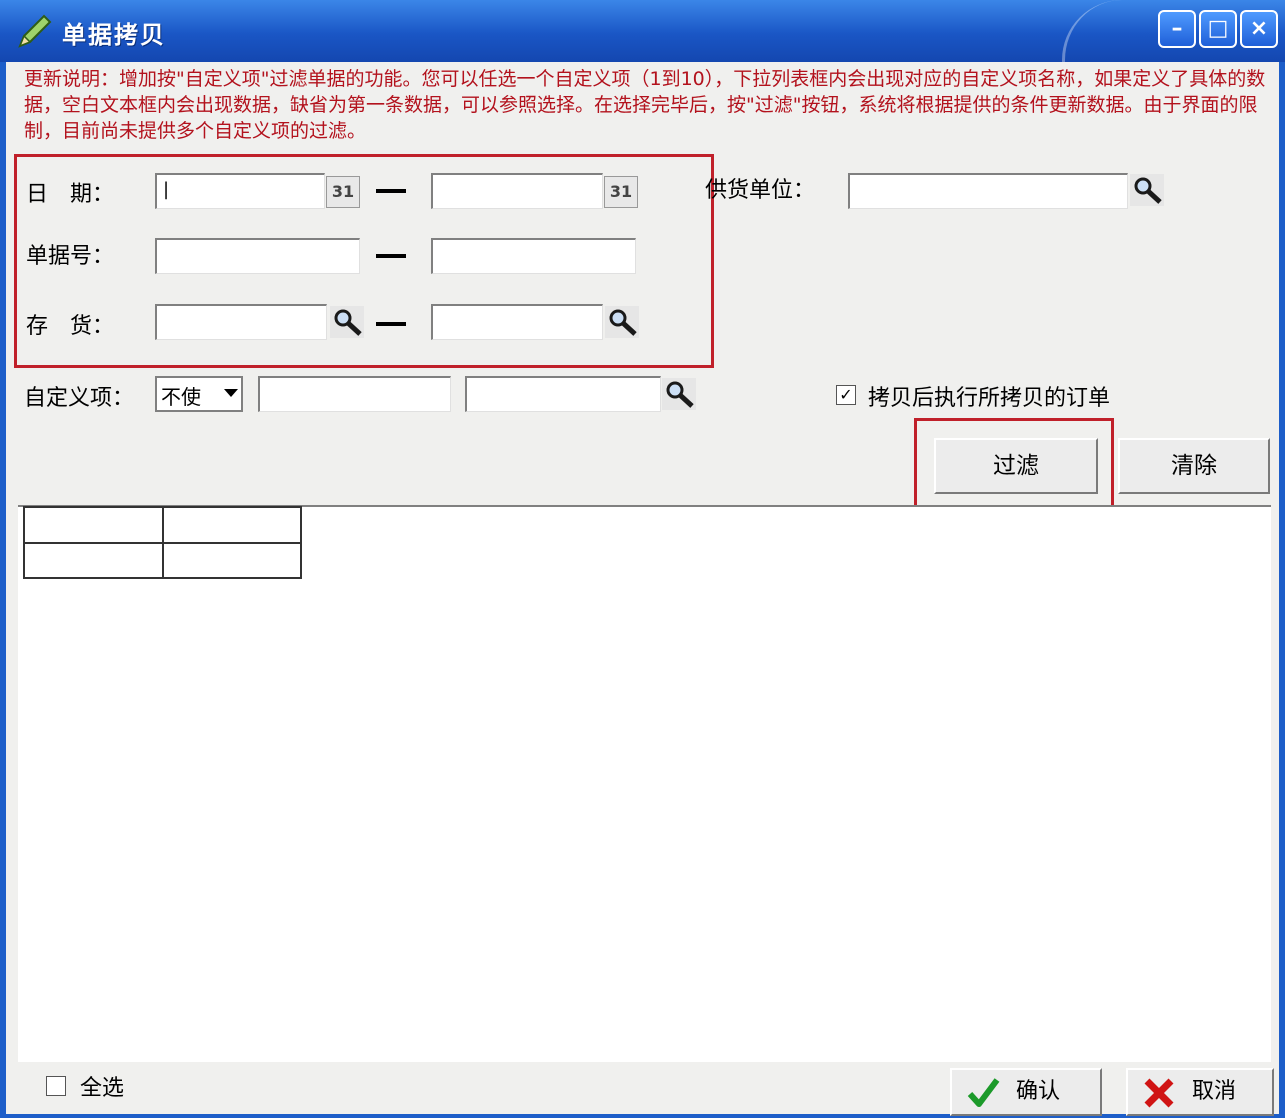 This screenshot has width=1285, height=1118. What do you see at coordinates (1147, 190) in the screenshot?
I see `supplier-search-icon` at bounding box center [1147, 190].